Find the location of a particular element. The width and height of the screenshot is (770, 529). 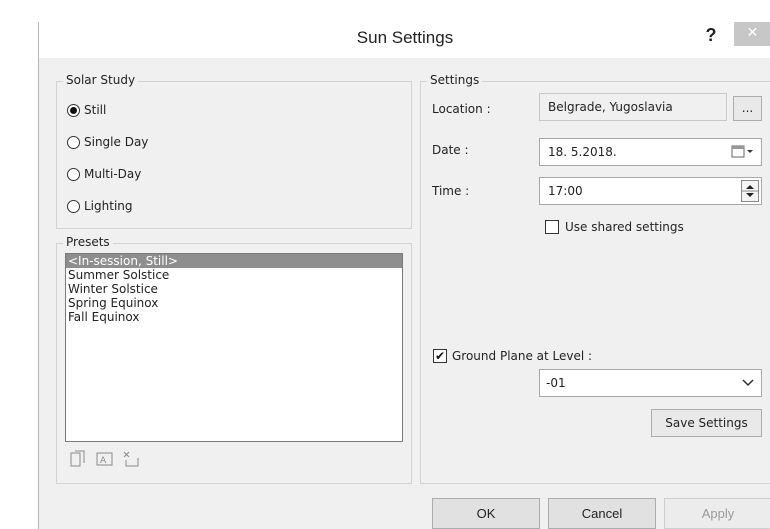

radio-single-day: Single Day is located at coordinates (107, 142).